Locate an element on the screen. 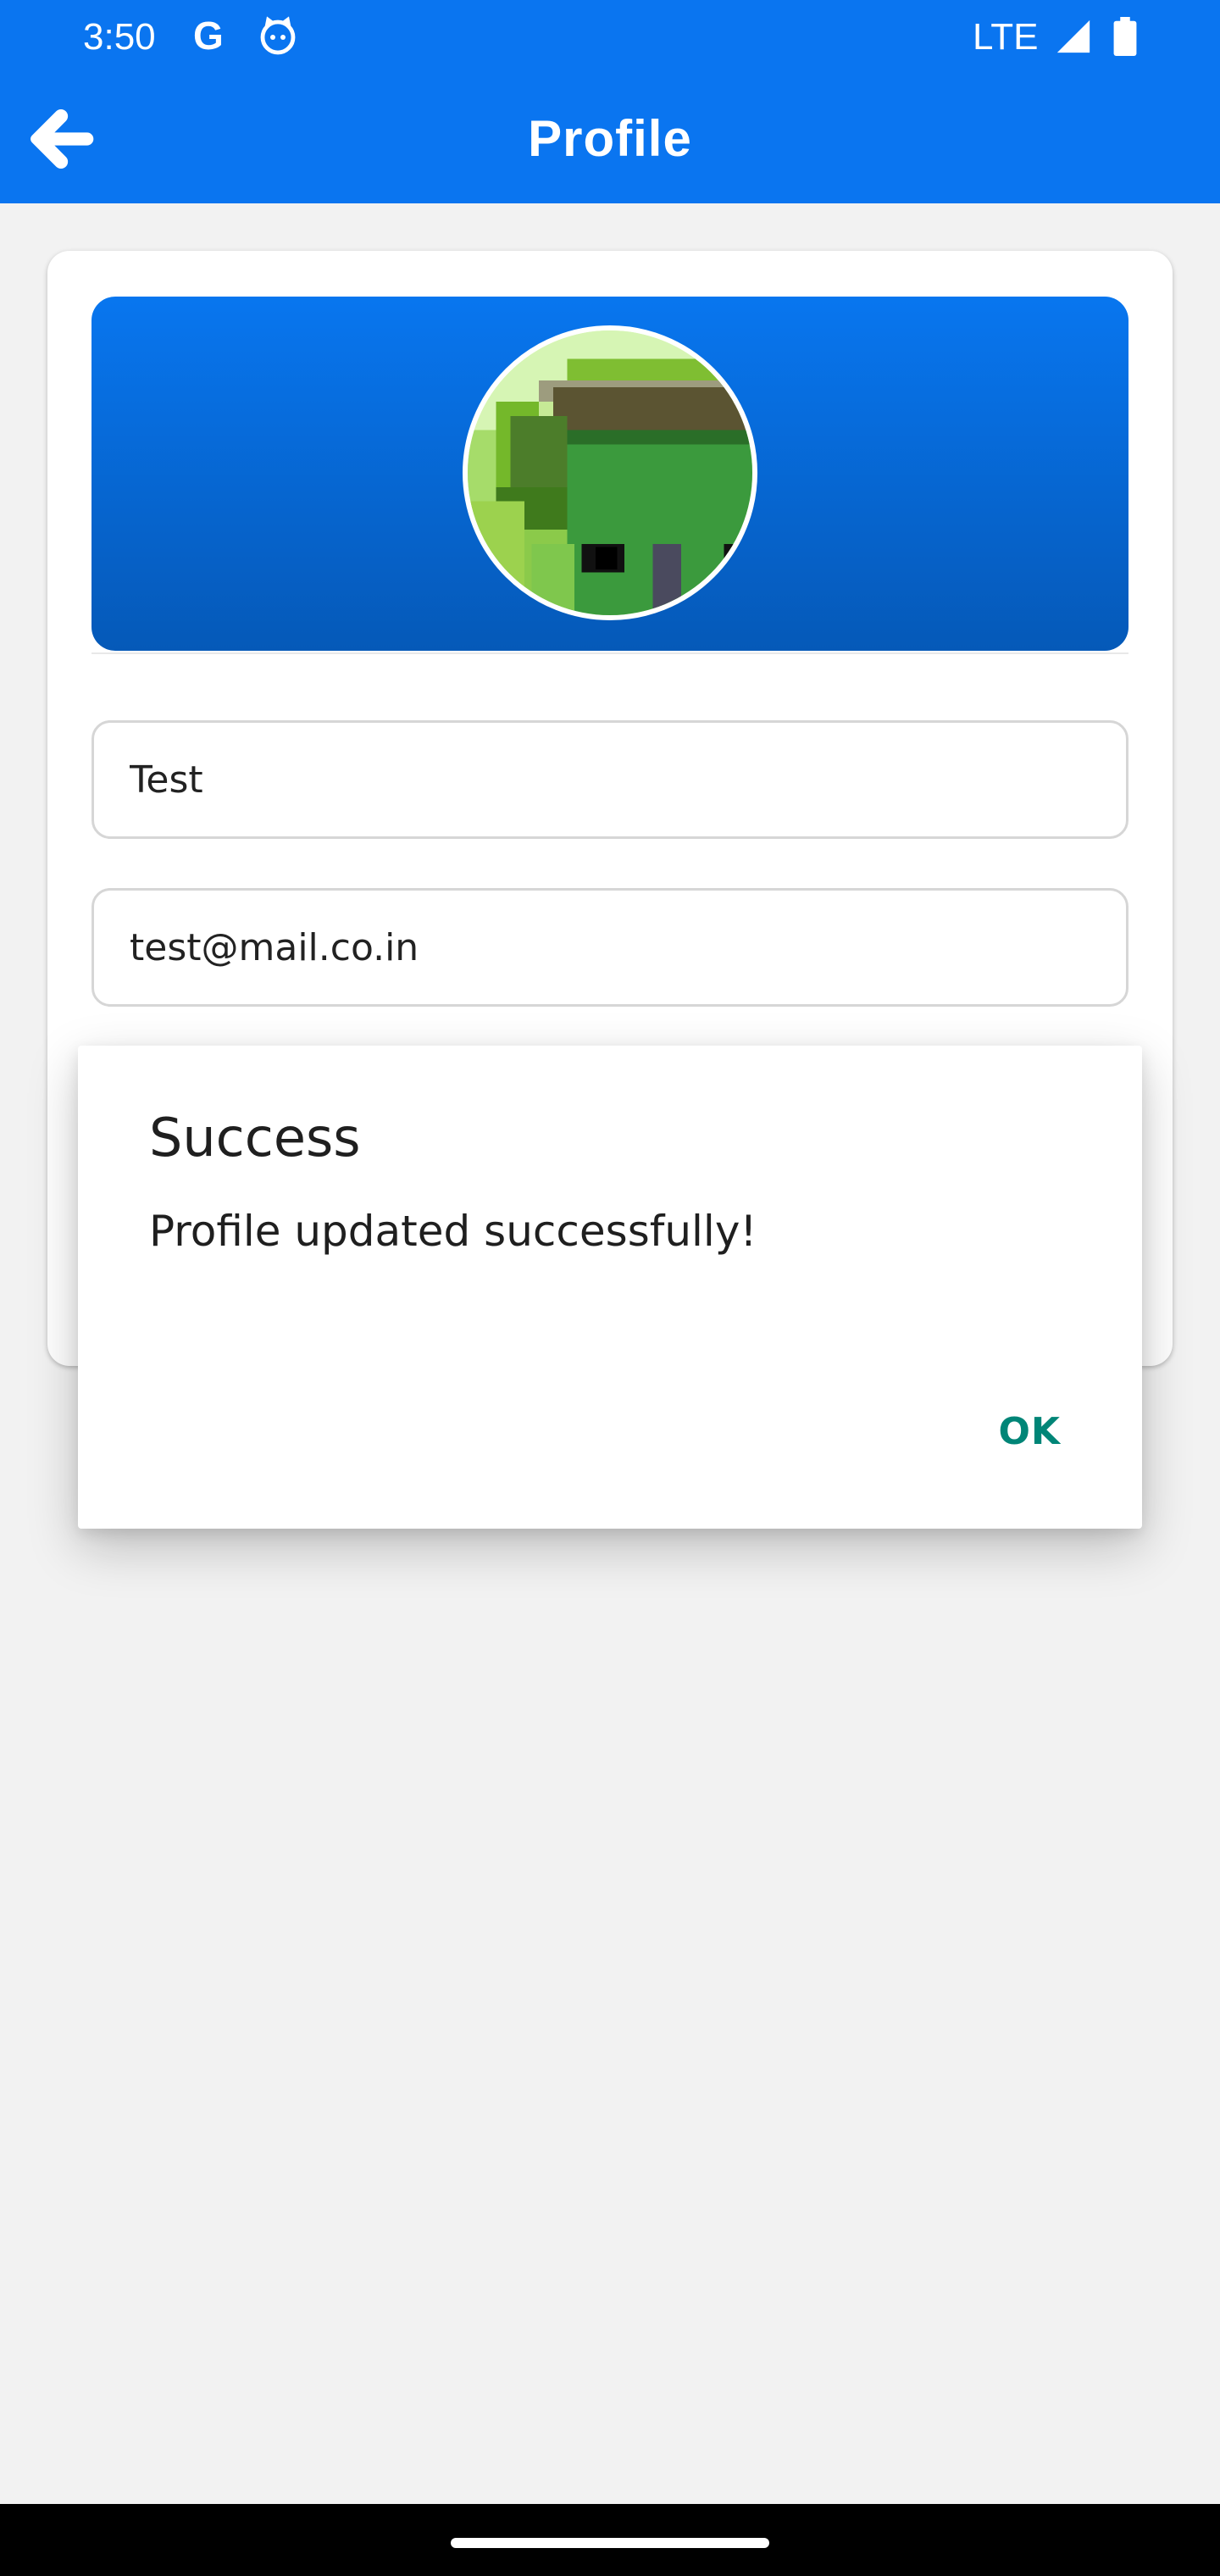 The image size is (1220, 2576). dialog-message: Profile updated successfully! is located at coordinates (453, 1231).